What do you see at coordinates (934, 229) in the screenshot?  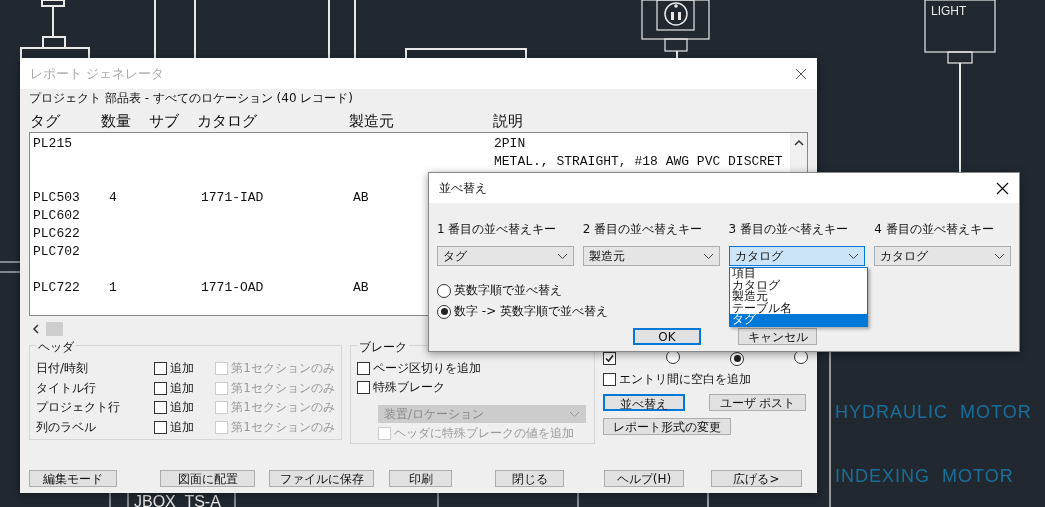 I see `sort-key-label: 4 番目の並べ替えキー` at bounding box center [934, 229].